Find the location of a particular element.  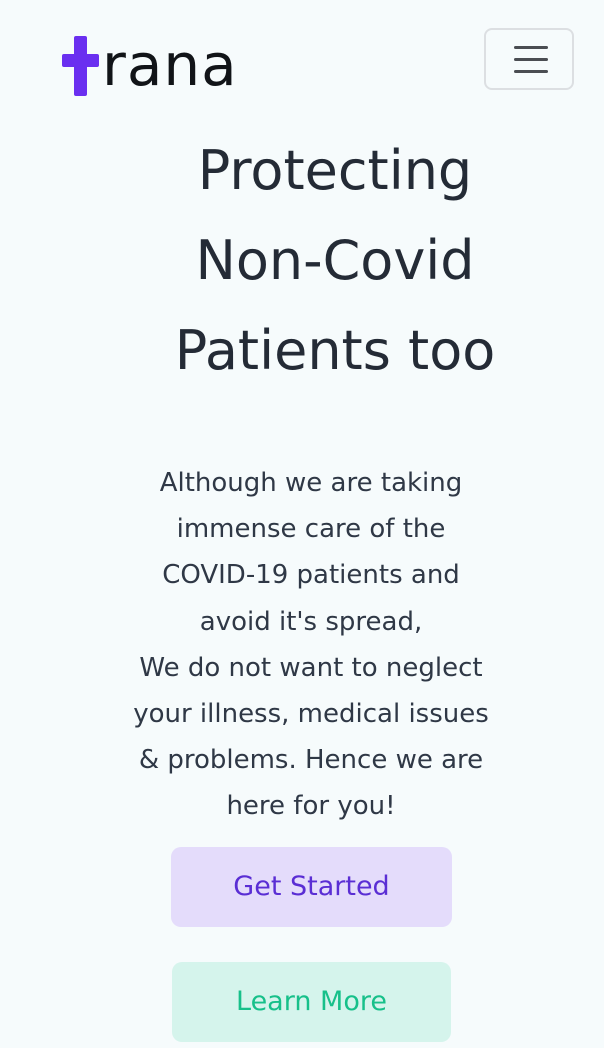

description-line: your illness, medical issues is located at coordinates (311, 714).